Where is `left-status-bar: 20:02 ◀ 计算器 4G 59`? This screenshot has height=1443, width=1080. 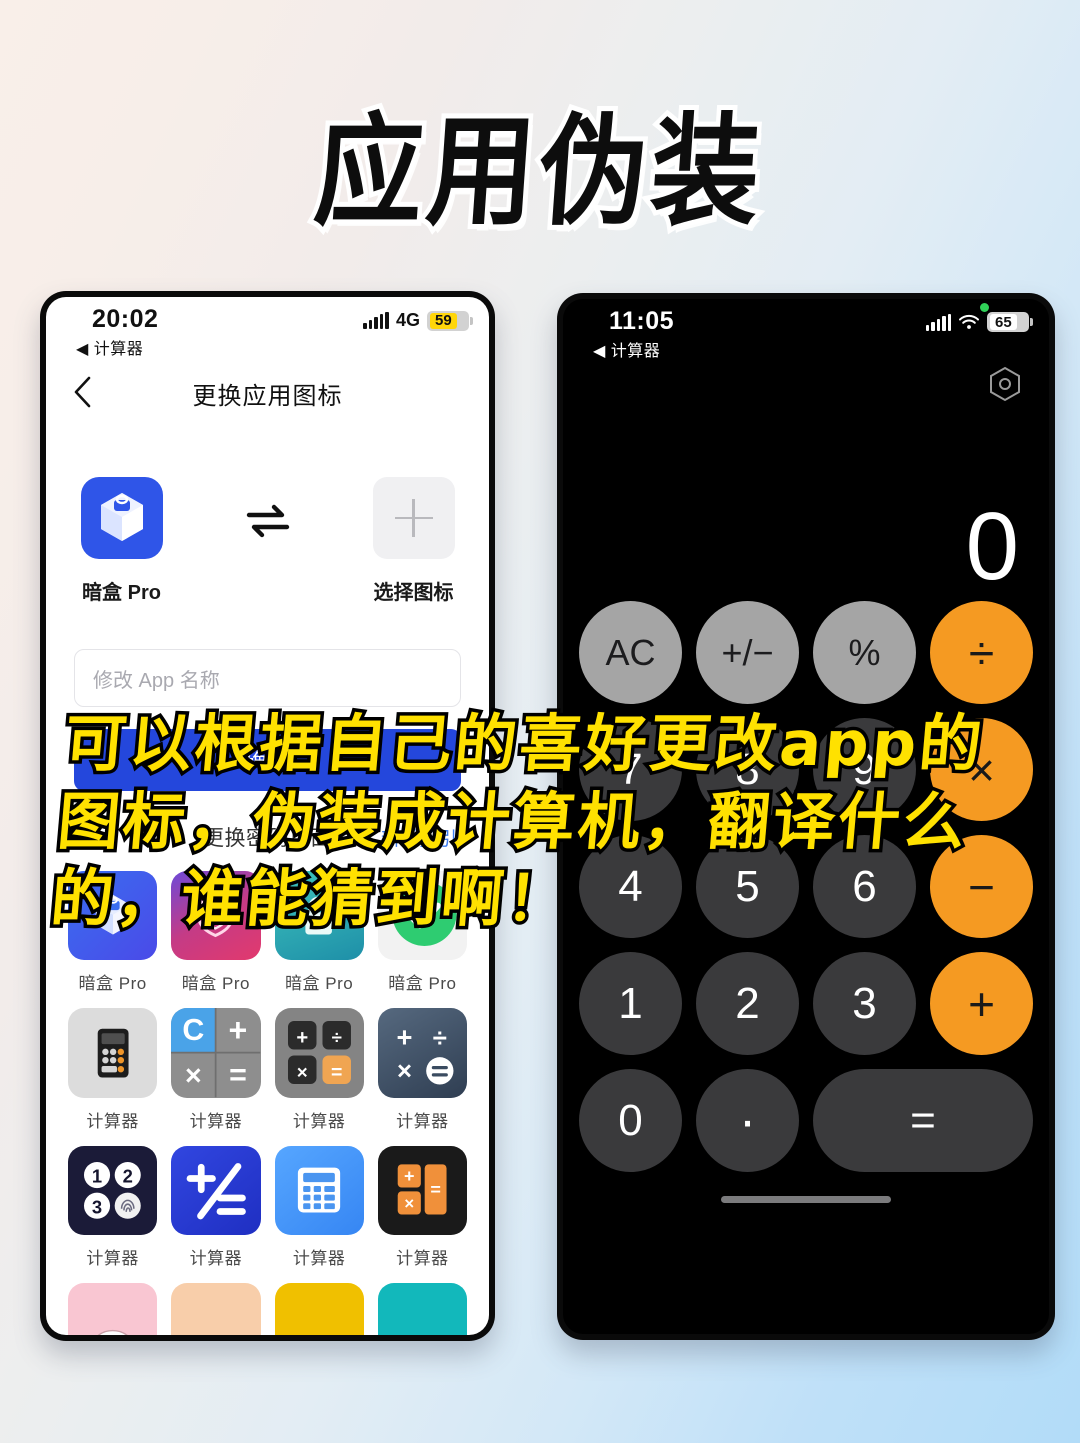
left-status-bar: 20:02 ◀ 计算器 4G 59 is located at coordinates (267, 330).